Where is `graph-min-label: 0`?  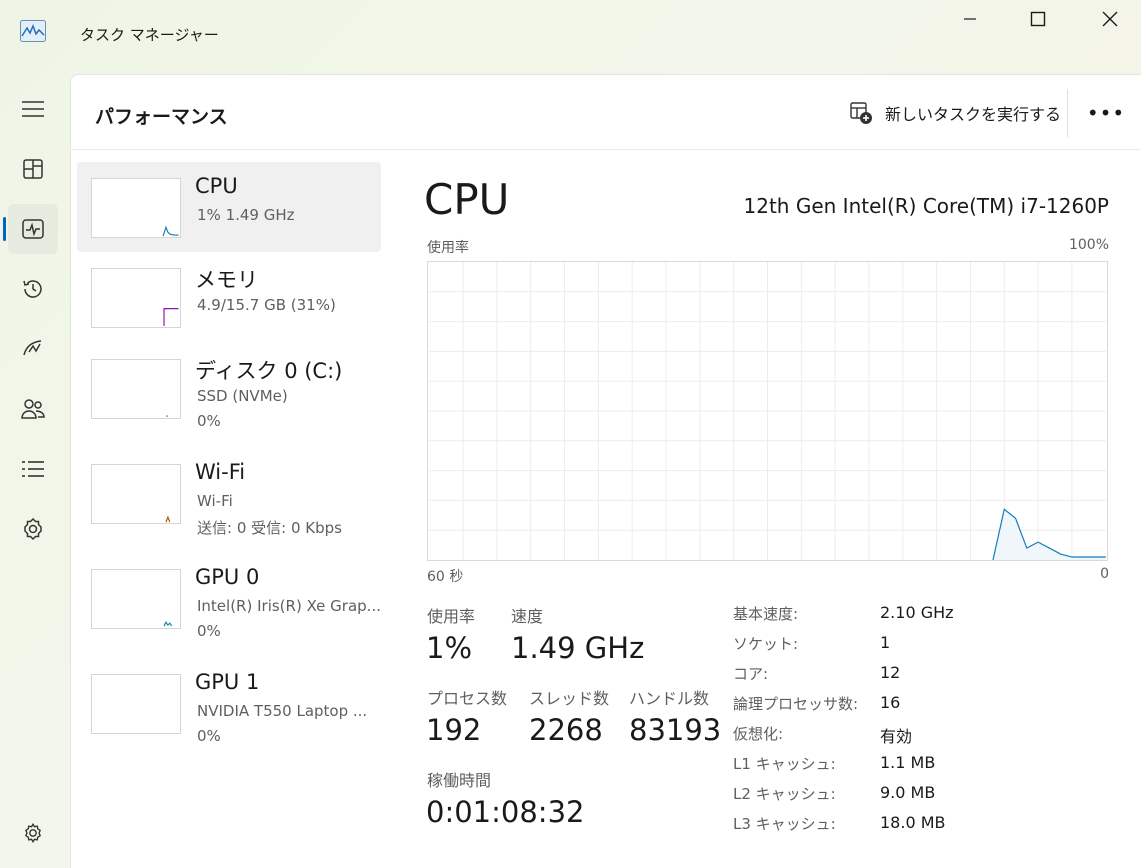
graph-min-label: 0 is located at coordinates (1104, 574).